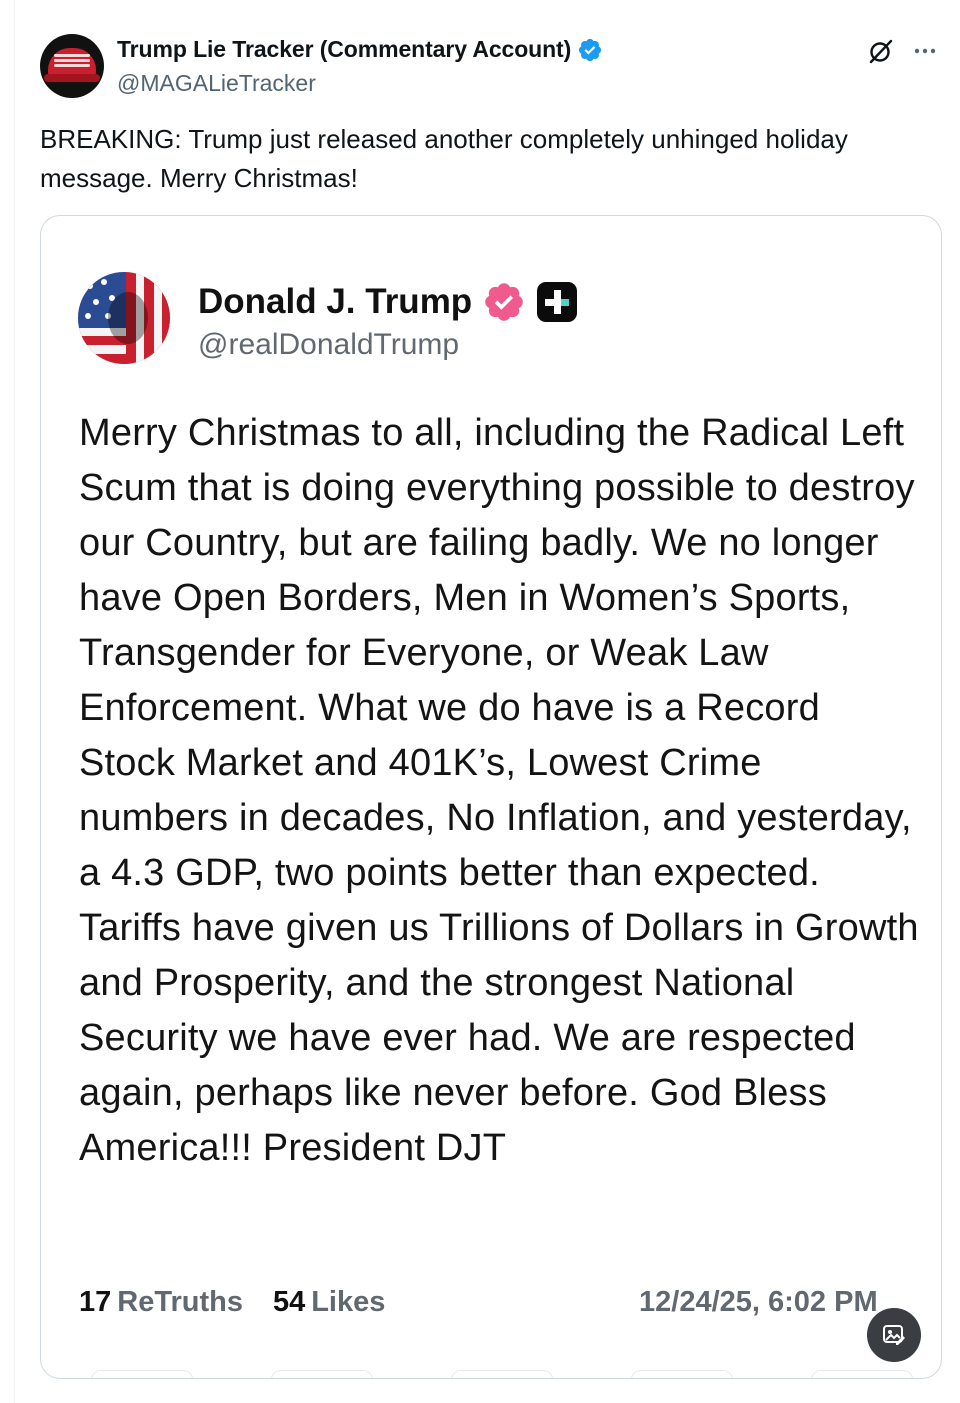 The height and width of the screenshot is (1403, 960). I want to click on image-edit-button, so click(894, 1335).